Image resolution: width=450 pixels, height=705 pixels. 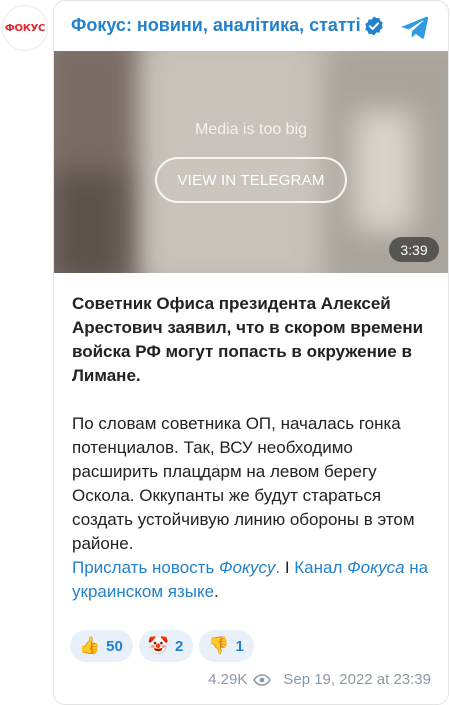 I want to click on video-duration-badge: 3:39, so click(x=414, y=249).